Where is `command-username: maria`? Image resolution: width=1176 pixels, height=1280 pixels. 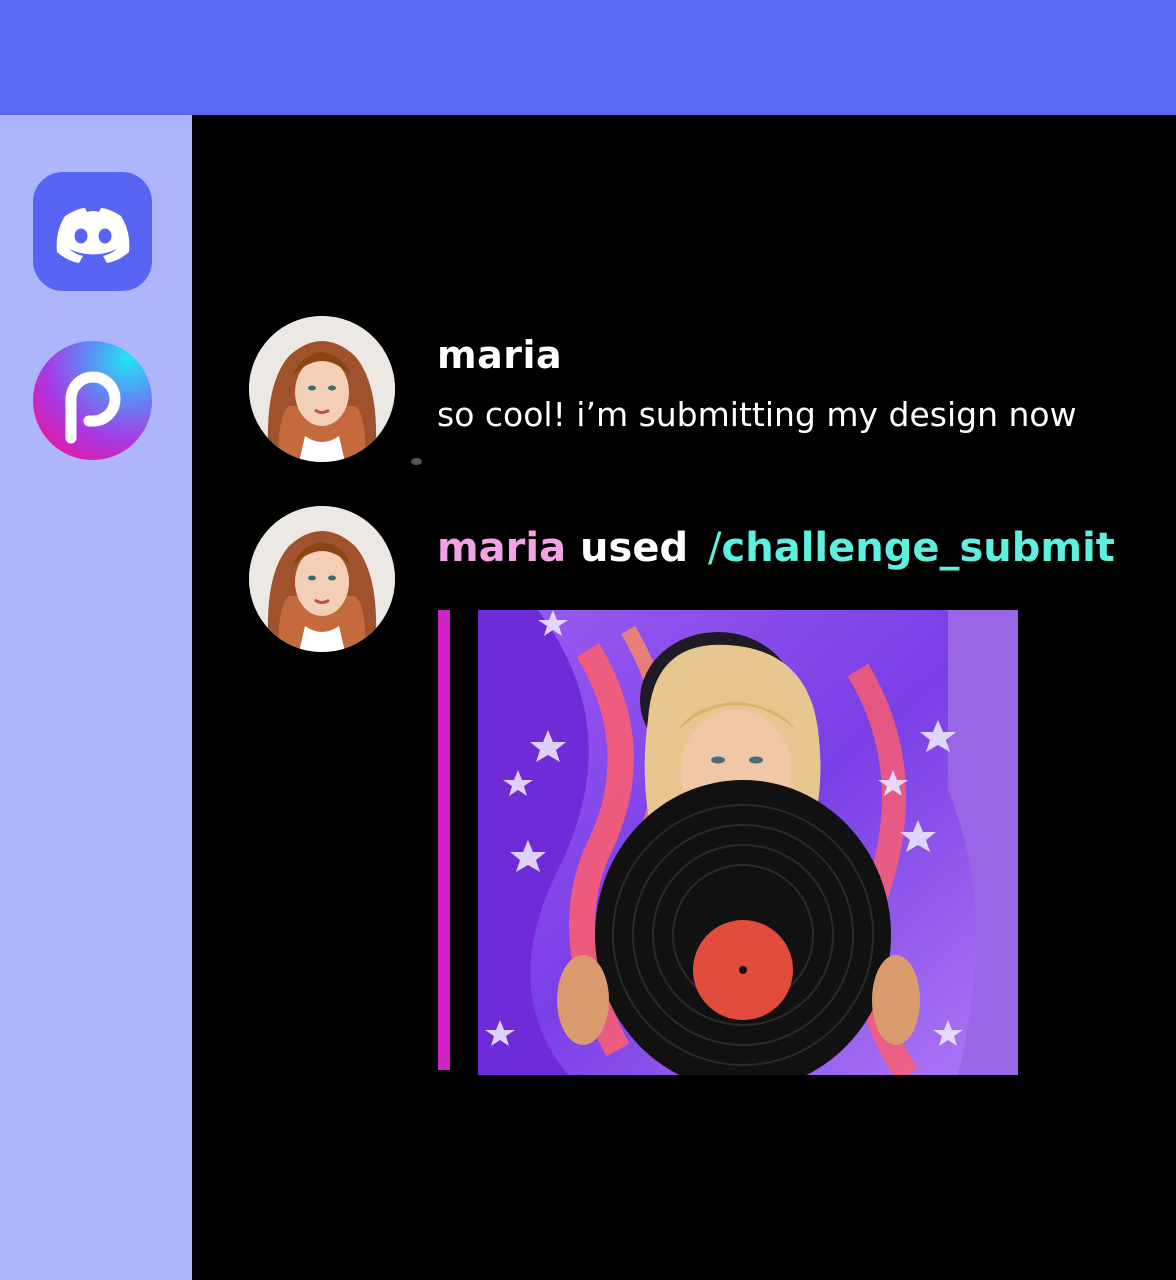
command-username: maria is located at coordinates (501, 548).